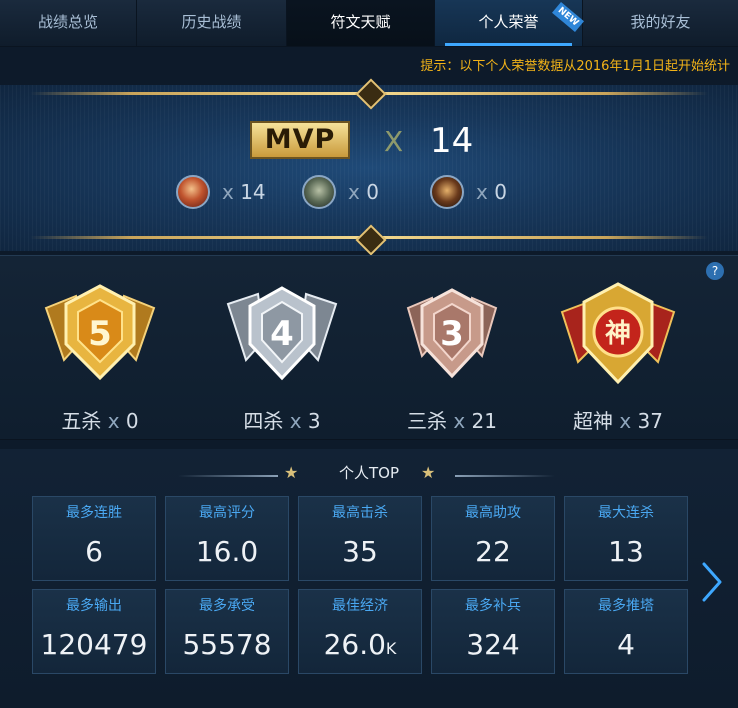  I want to click on tab-friends: 我的好友, so click(660, 23).